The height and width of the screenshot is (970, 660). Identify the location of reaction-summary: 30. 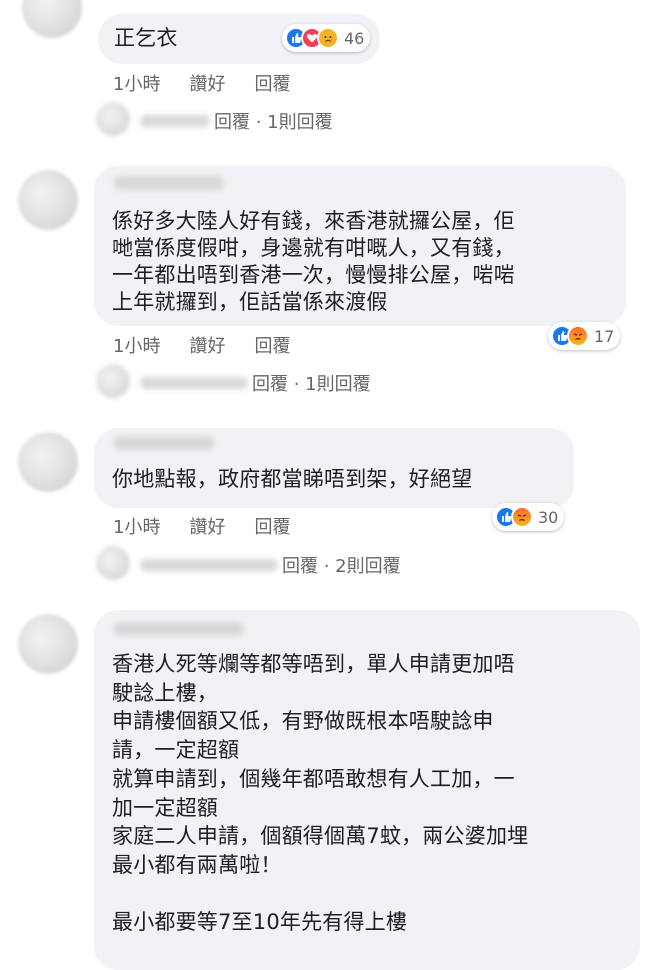
(528, 517).